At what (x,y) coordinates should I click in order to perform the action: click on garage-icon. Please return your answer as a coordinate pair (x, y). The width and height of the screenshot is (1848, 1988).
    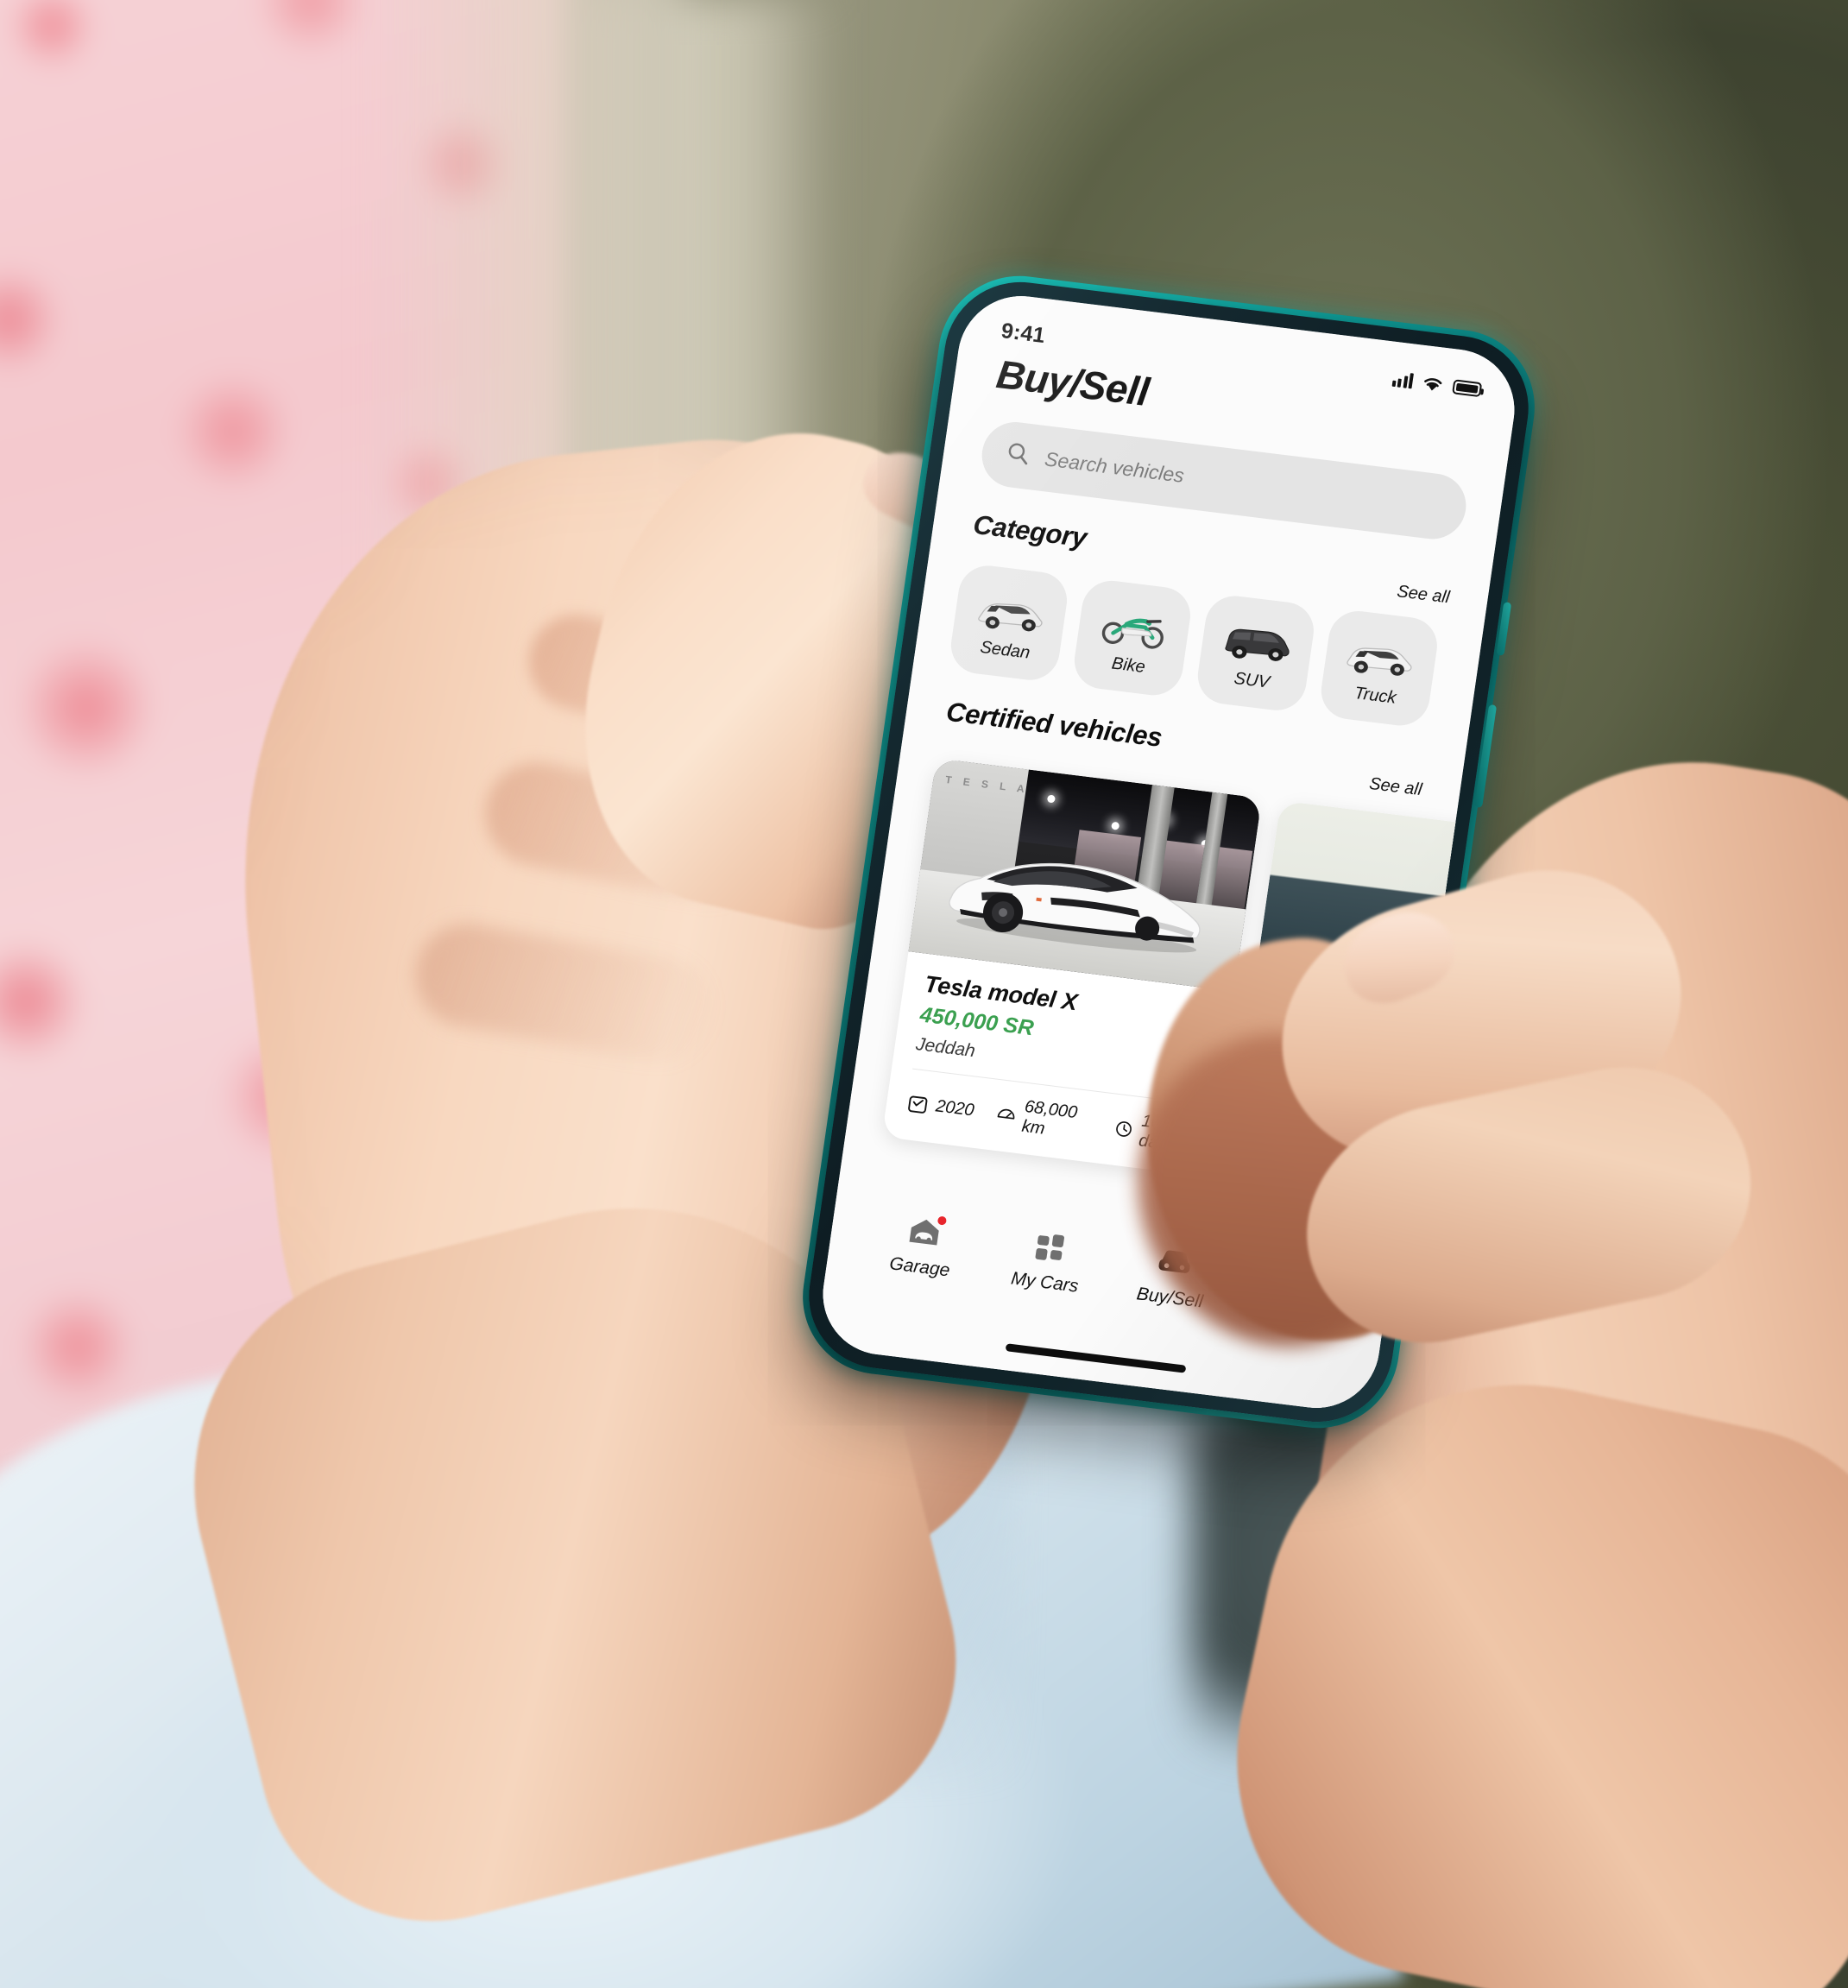
    Looking at the image, I should click on (926, 1231).